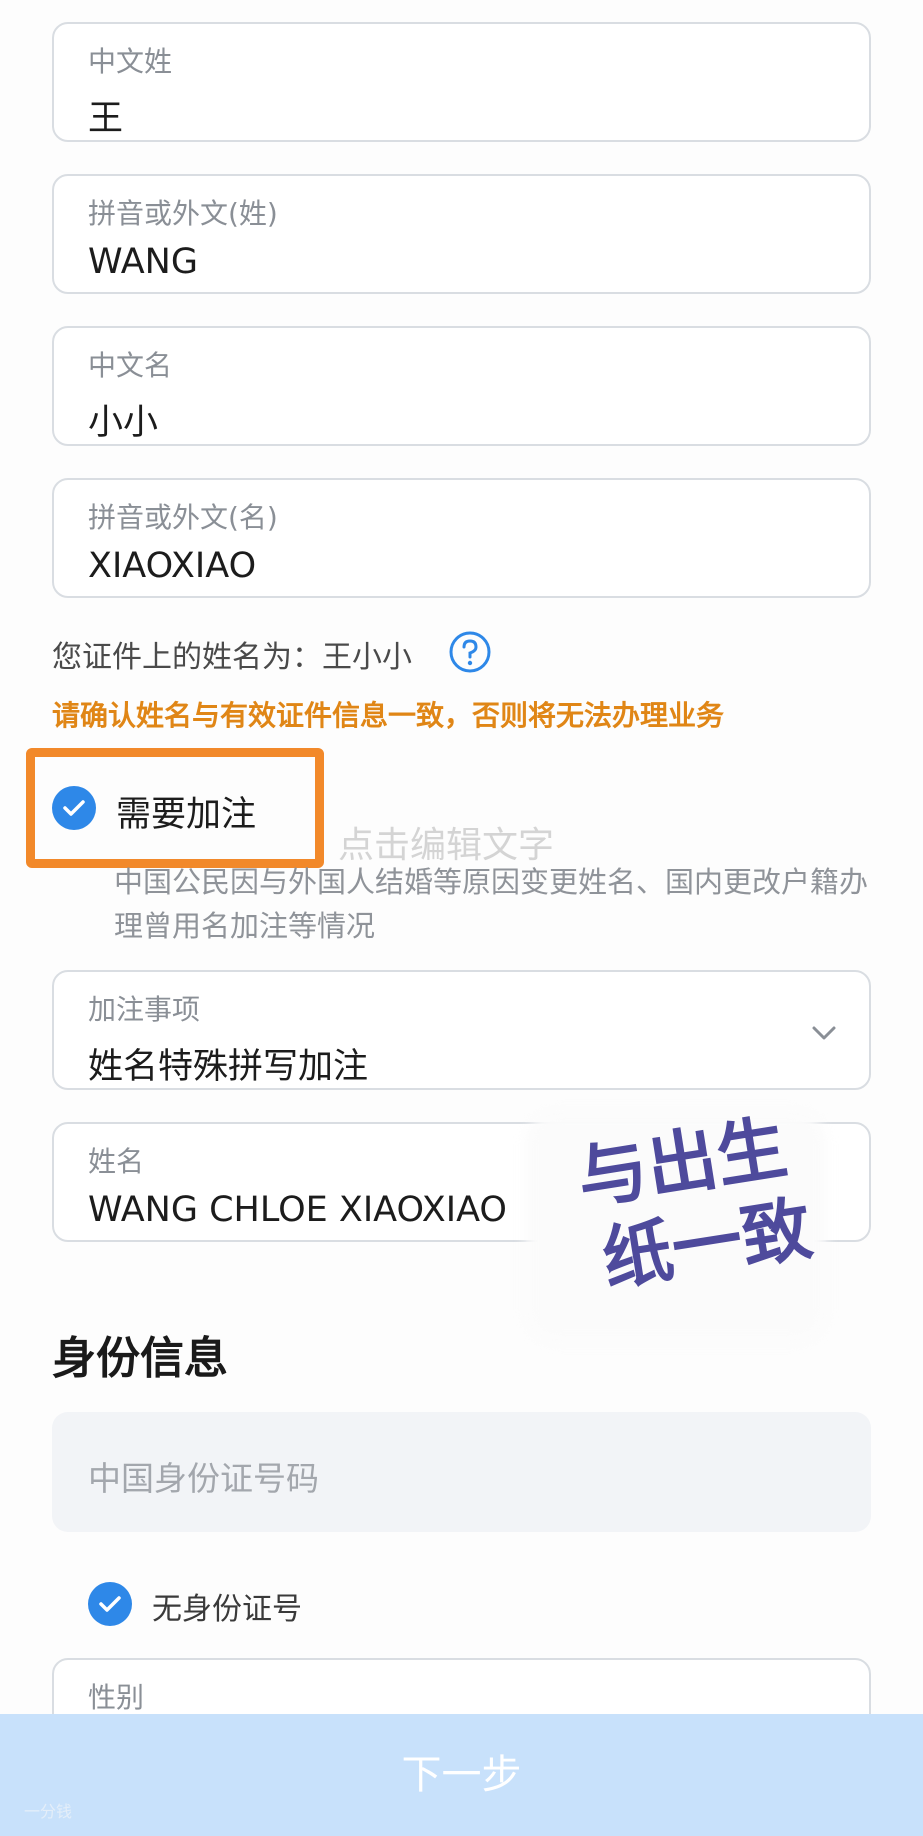 The height and width of the screenshot is (1836, 923). Describe the element at coordinates (227, 1606) in the screenshot. I see `no-id-label: 无身份证号` at that location.